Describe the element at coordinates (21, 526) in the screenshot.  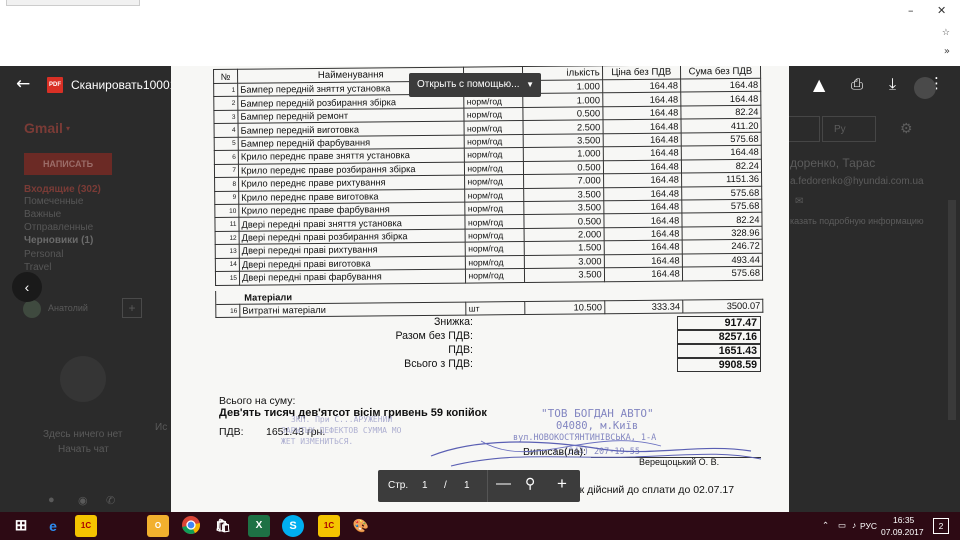
I see `windows-start-icon: ⊞` at that location.